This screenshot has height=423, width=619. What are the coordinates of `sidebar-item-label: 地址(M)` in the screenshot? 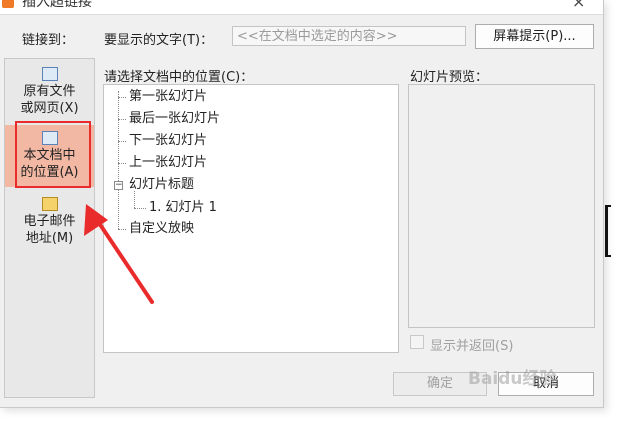 It's located at (49, 238).